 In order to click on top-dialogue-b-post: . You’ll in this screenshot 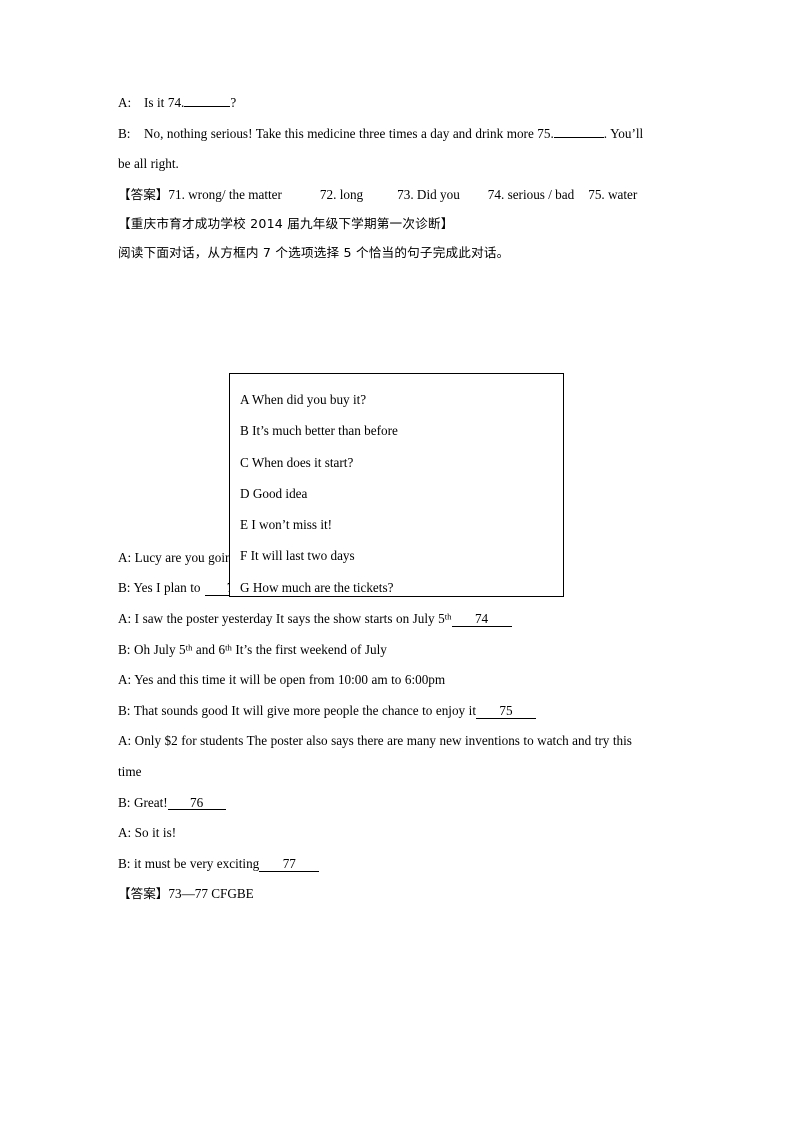, I will do `click(623, 133)`.